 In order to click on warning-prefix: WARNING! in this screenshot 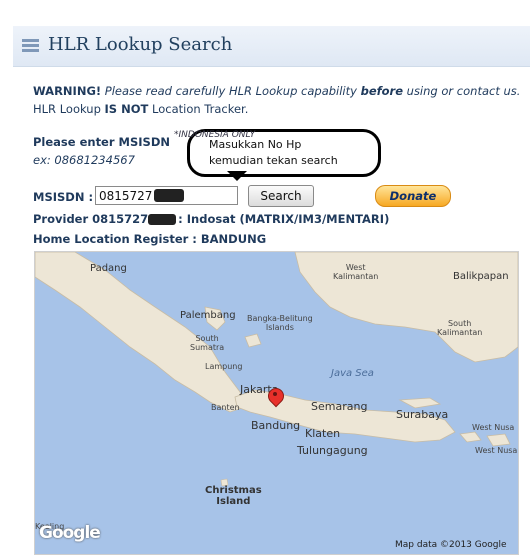, I will do `click(67, 91)`.